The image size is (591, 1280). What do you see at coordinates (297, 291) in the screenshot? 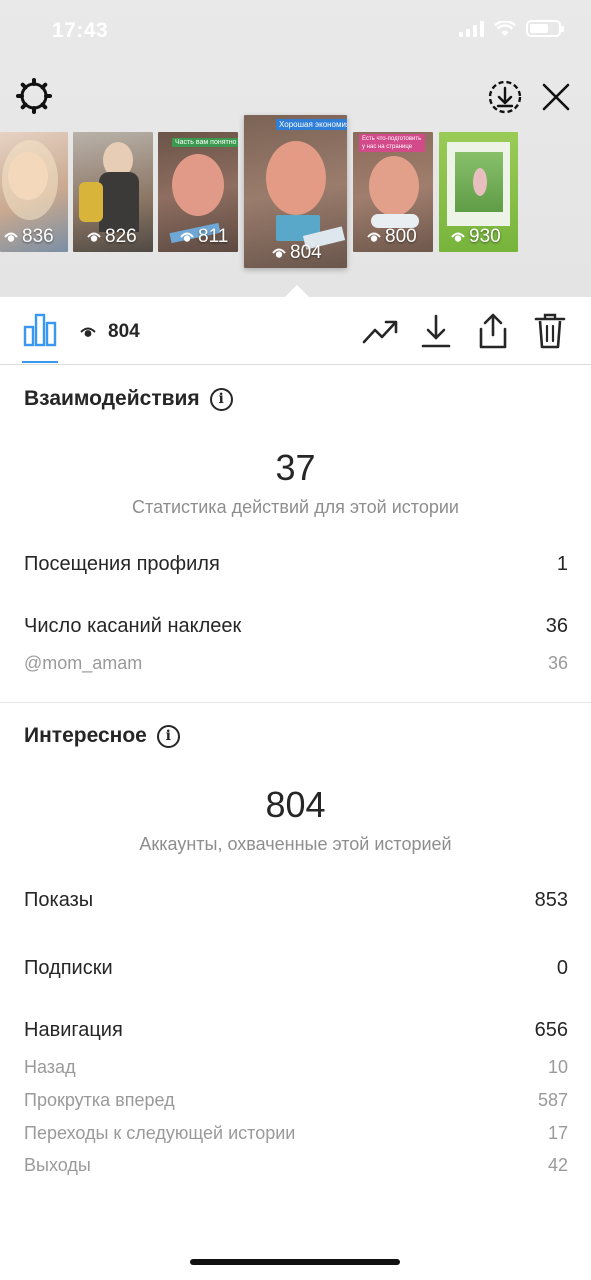
I see `selected-story-pointer` at bounding box center [297, 291].